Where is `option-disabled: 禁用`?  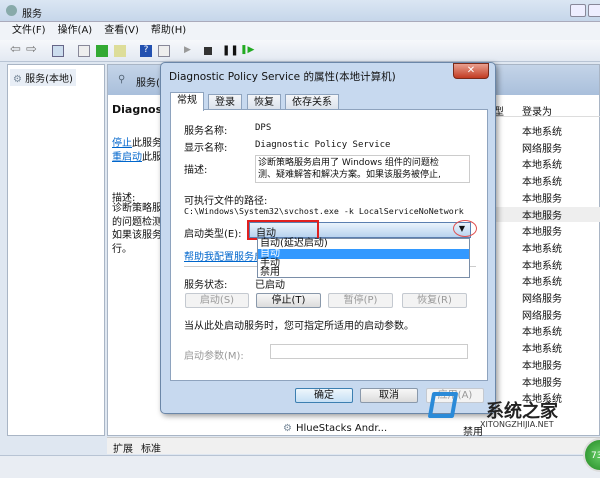 option-disabled: 禁用 is located at coordinates (363, 273).